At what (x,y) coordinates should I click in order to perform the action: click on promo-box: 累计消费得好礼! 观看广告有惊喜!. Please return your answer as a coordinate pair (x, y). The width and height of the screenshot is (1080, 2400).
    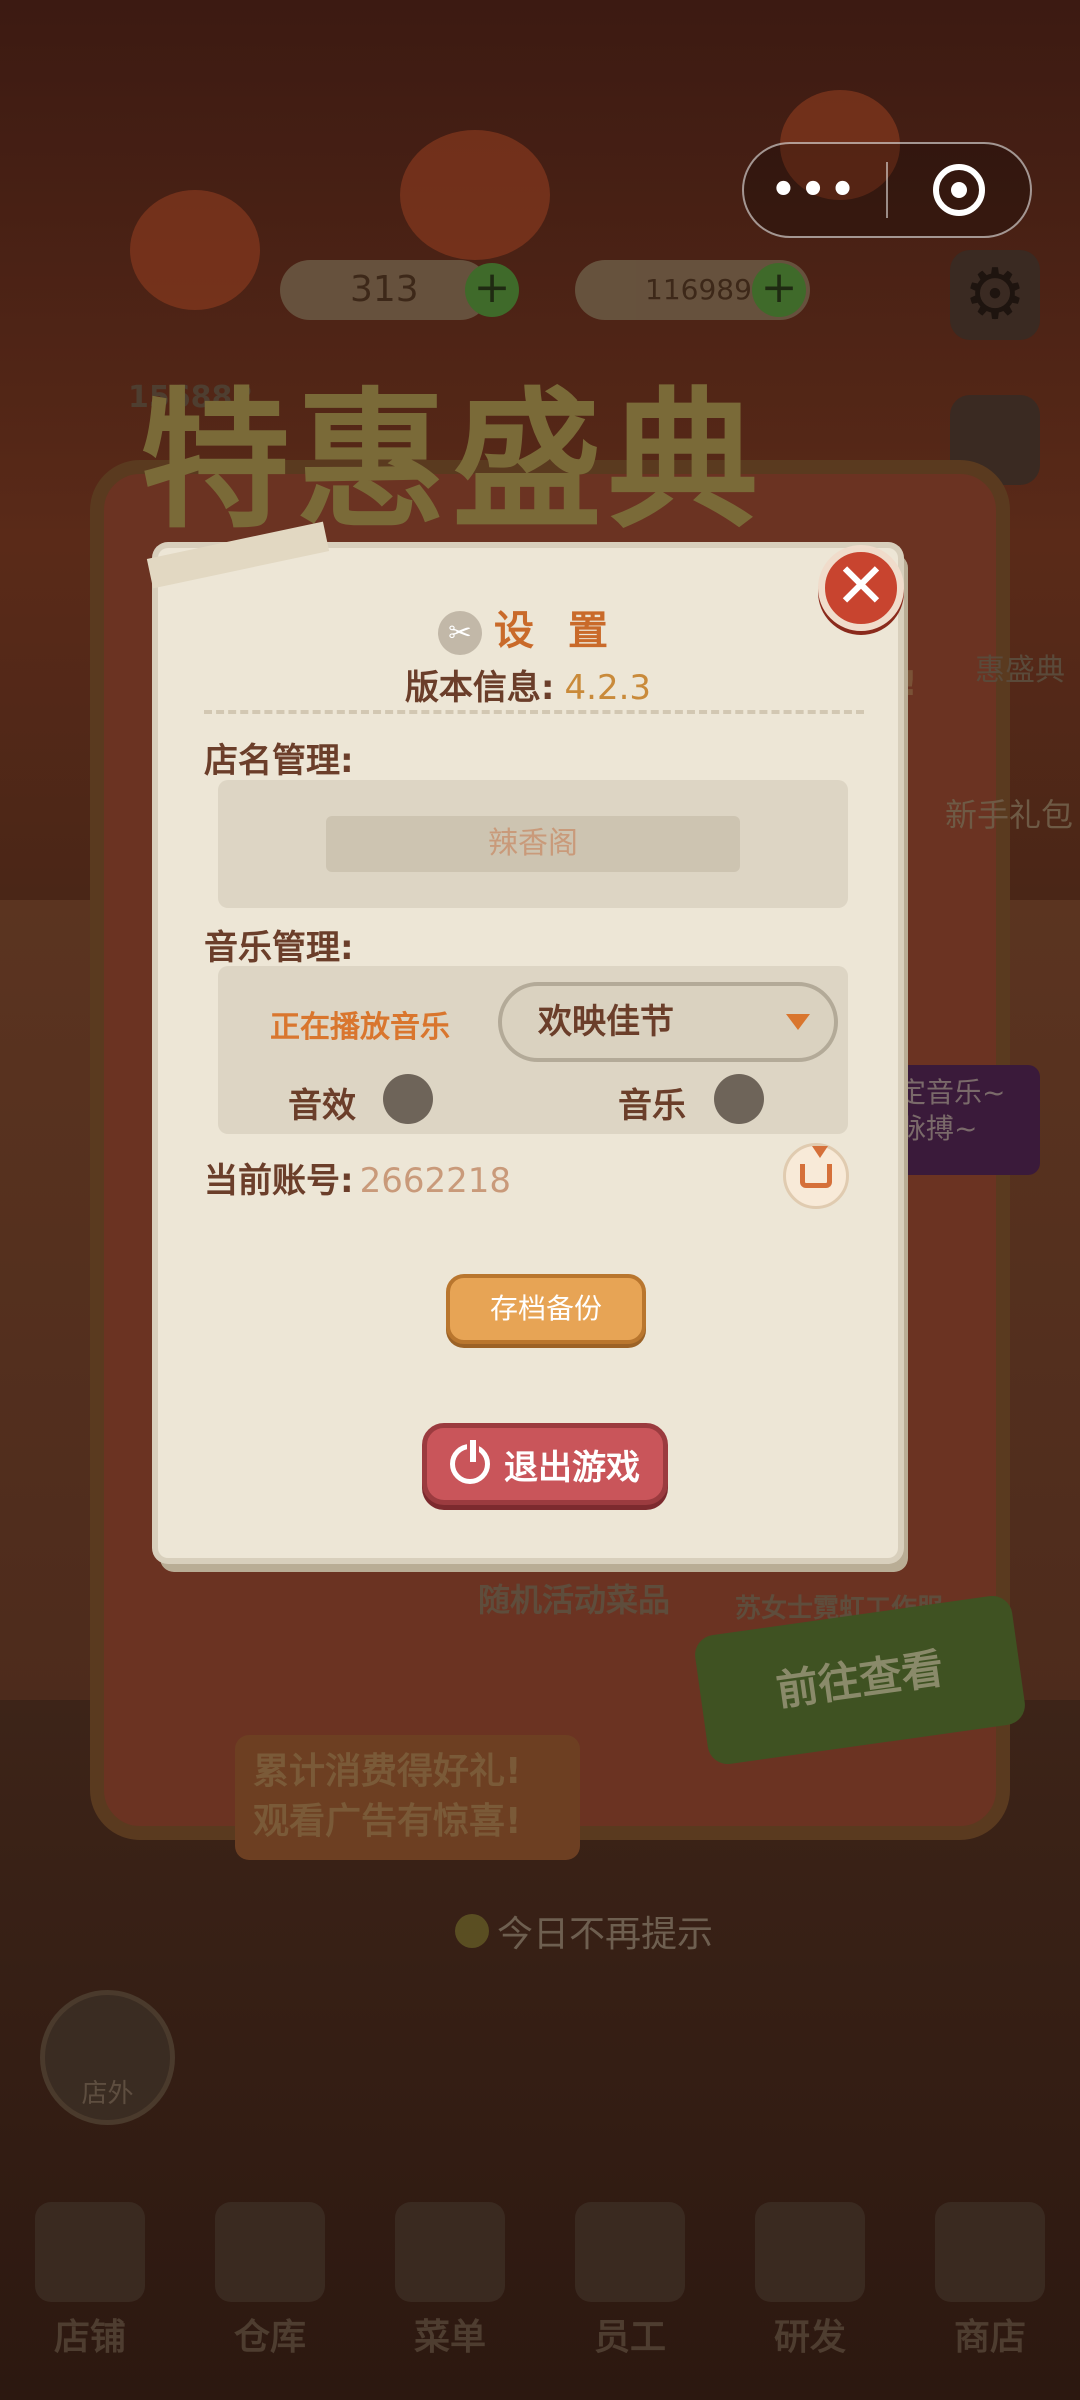
    Looking at the image, I should click on (407, 1797).